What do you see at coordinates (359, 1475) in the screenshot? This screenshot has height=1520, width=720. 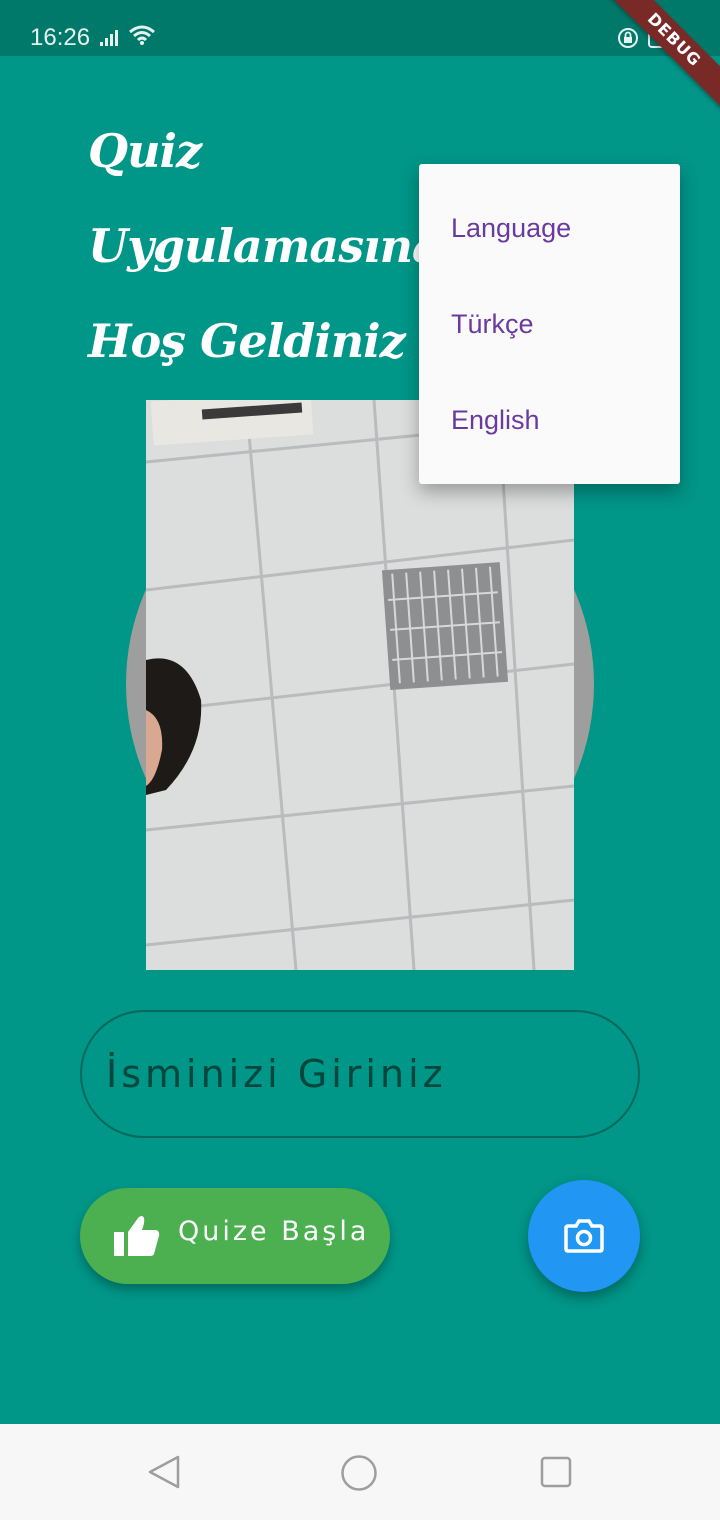 I see `home-icon` at bounding box center [359, 1475].